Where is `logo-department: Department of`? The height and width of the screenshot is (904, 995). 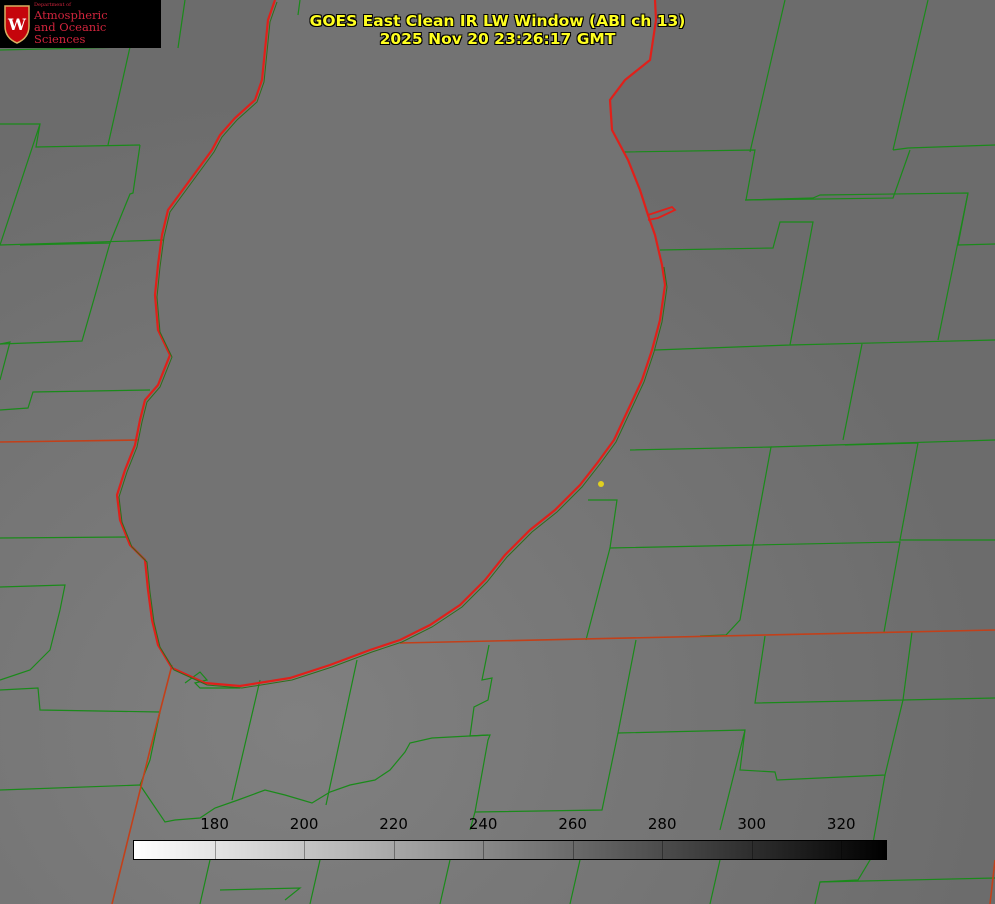 logo-department: Department of is located at coordinates (52, 4).